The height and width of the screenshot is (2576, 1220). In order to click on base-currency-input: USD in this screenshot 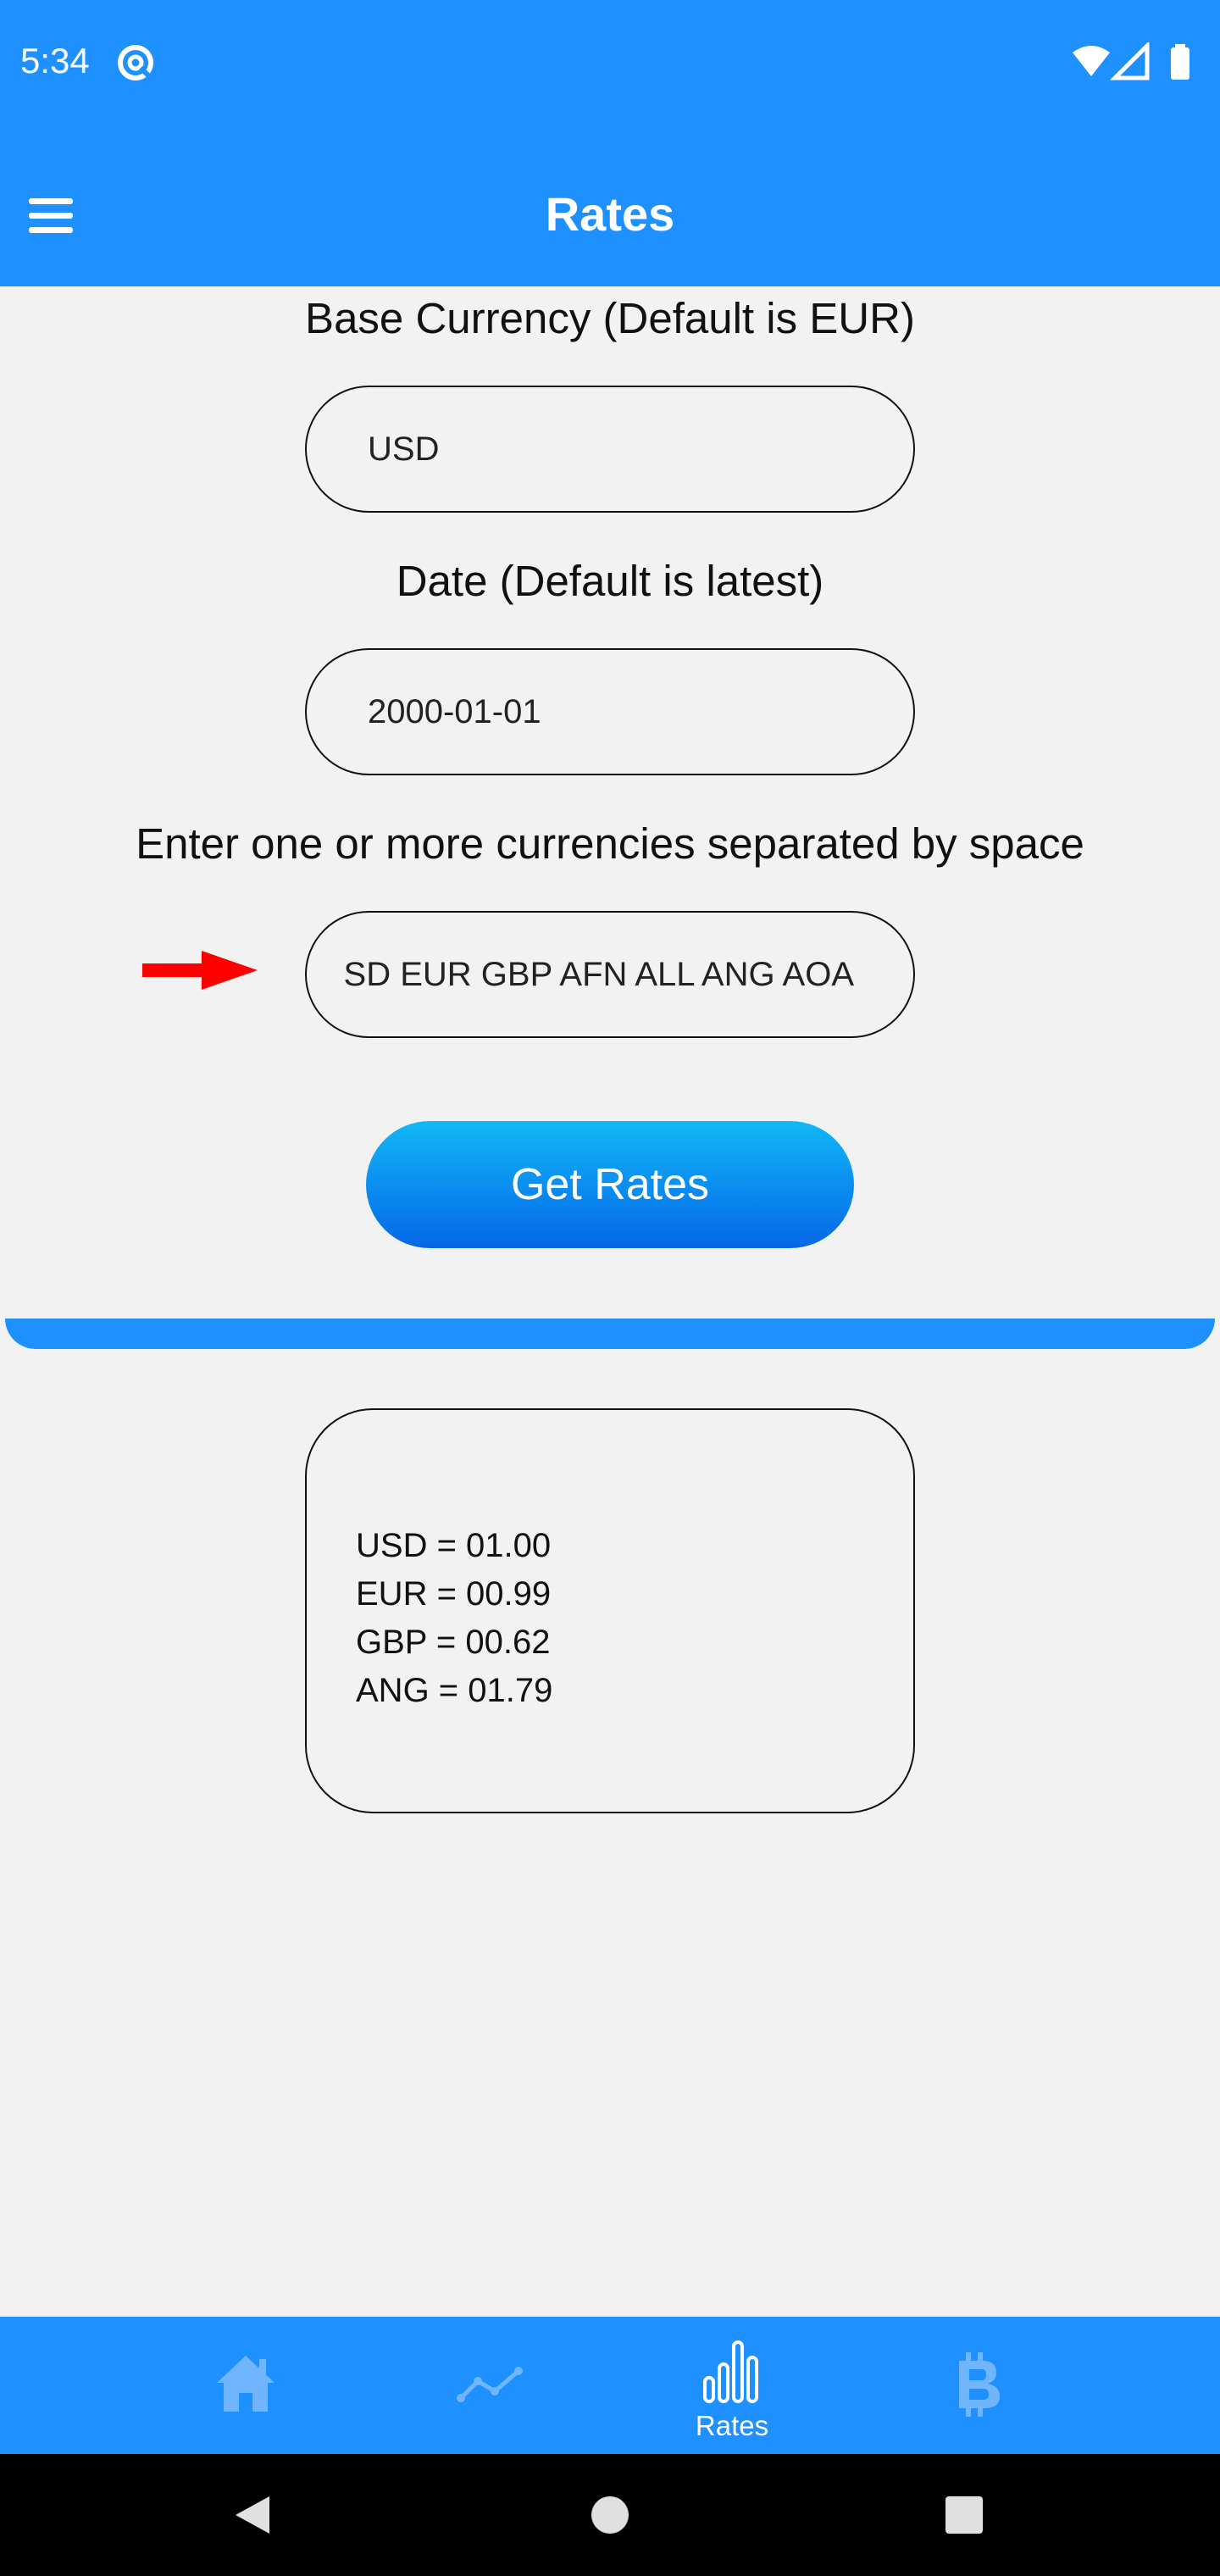, I will do `click(610, 449)`.